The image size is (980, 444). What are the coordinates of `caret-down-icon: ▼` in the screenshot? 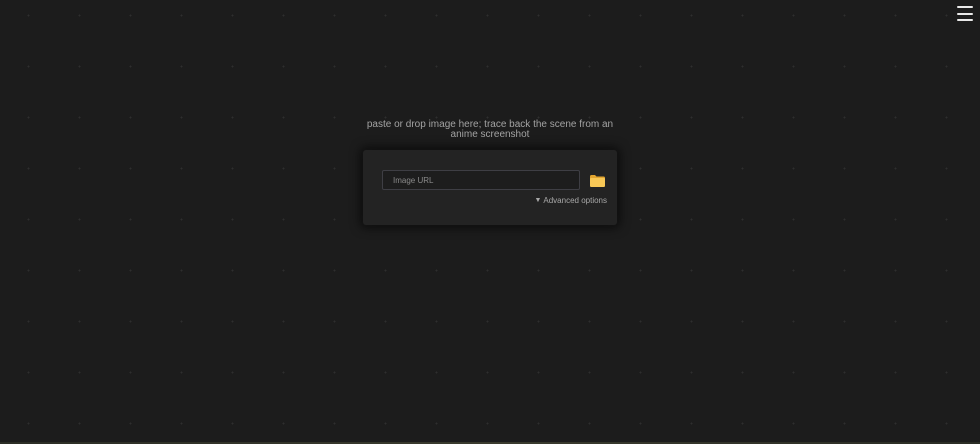 It's located at (538, 200).